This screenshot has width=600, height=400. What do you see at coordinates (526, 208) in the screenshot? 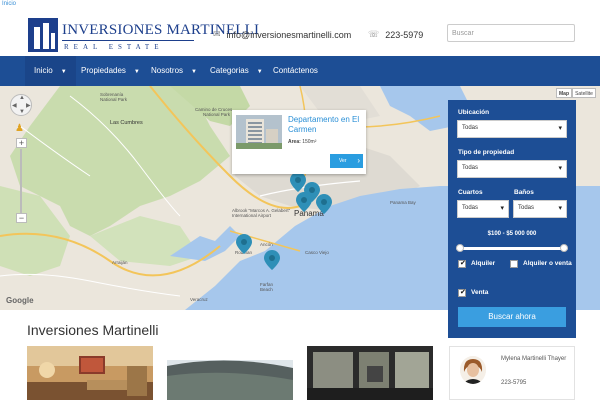
I see `banos-value: Todas` at bounding box center [526, 208].